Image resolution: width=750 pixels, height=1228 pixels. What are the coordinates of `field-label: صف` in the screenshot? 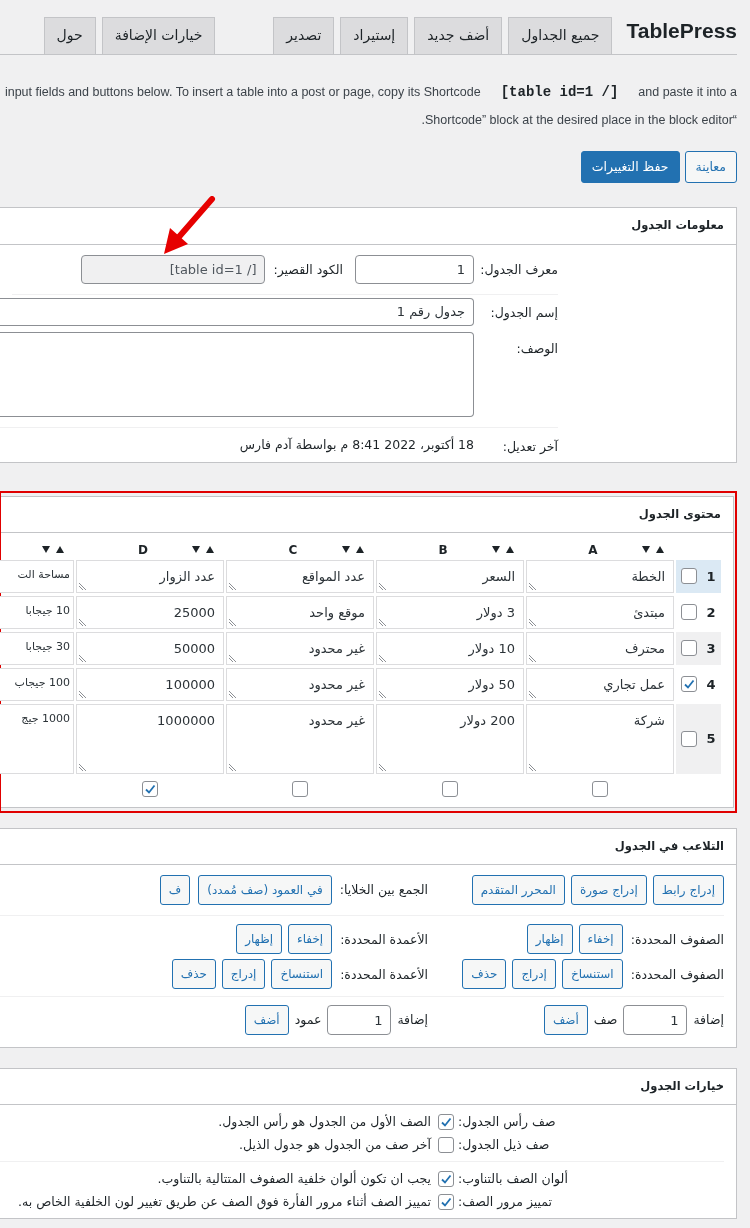 It's located at (605, 1019).